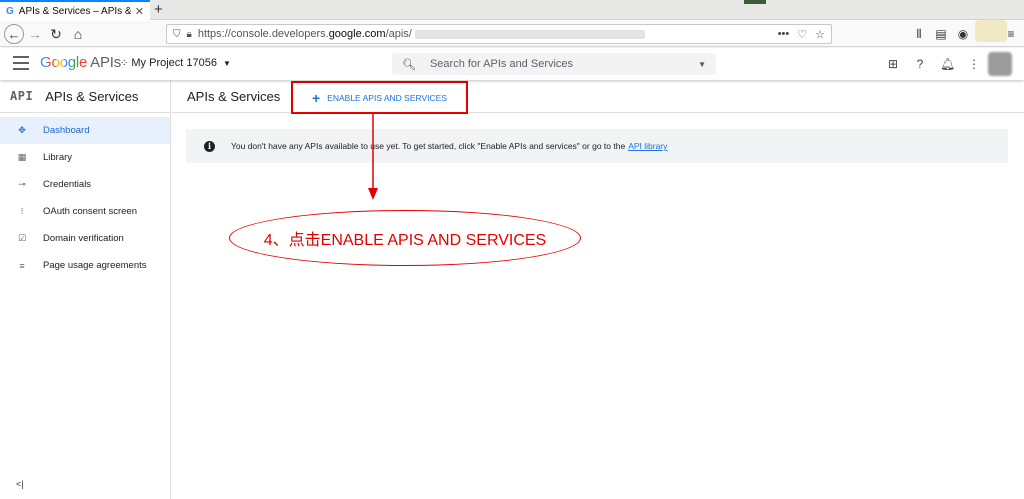  I want to click on project-selector: ⁘ My Project 17056 ▼, so click(175, 63).